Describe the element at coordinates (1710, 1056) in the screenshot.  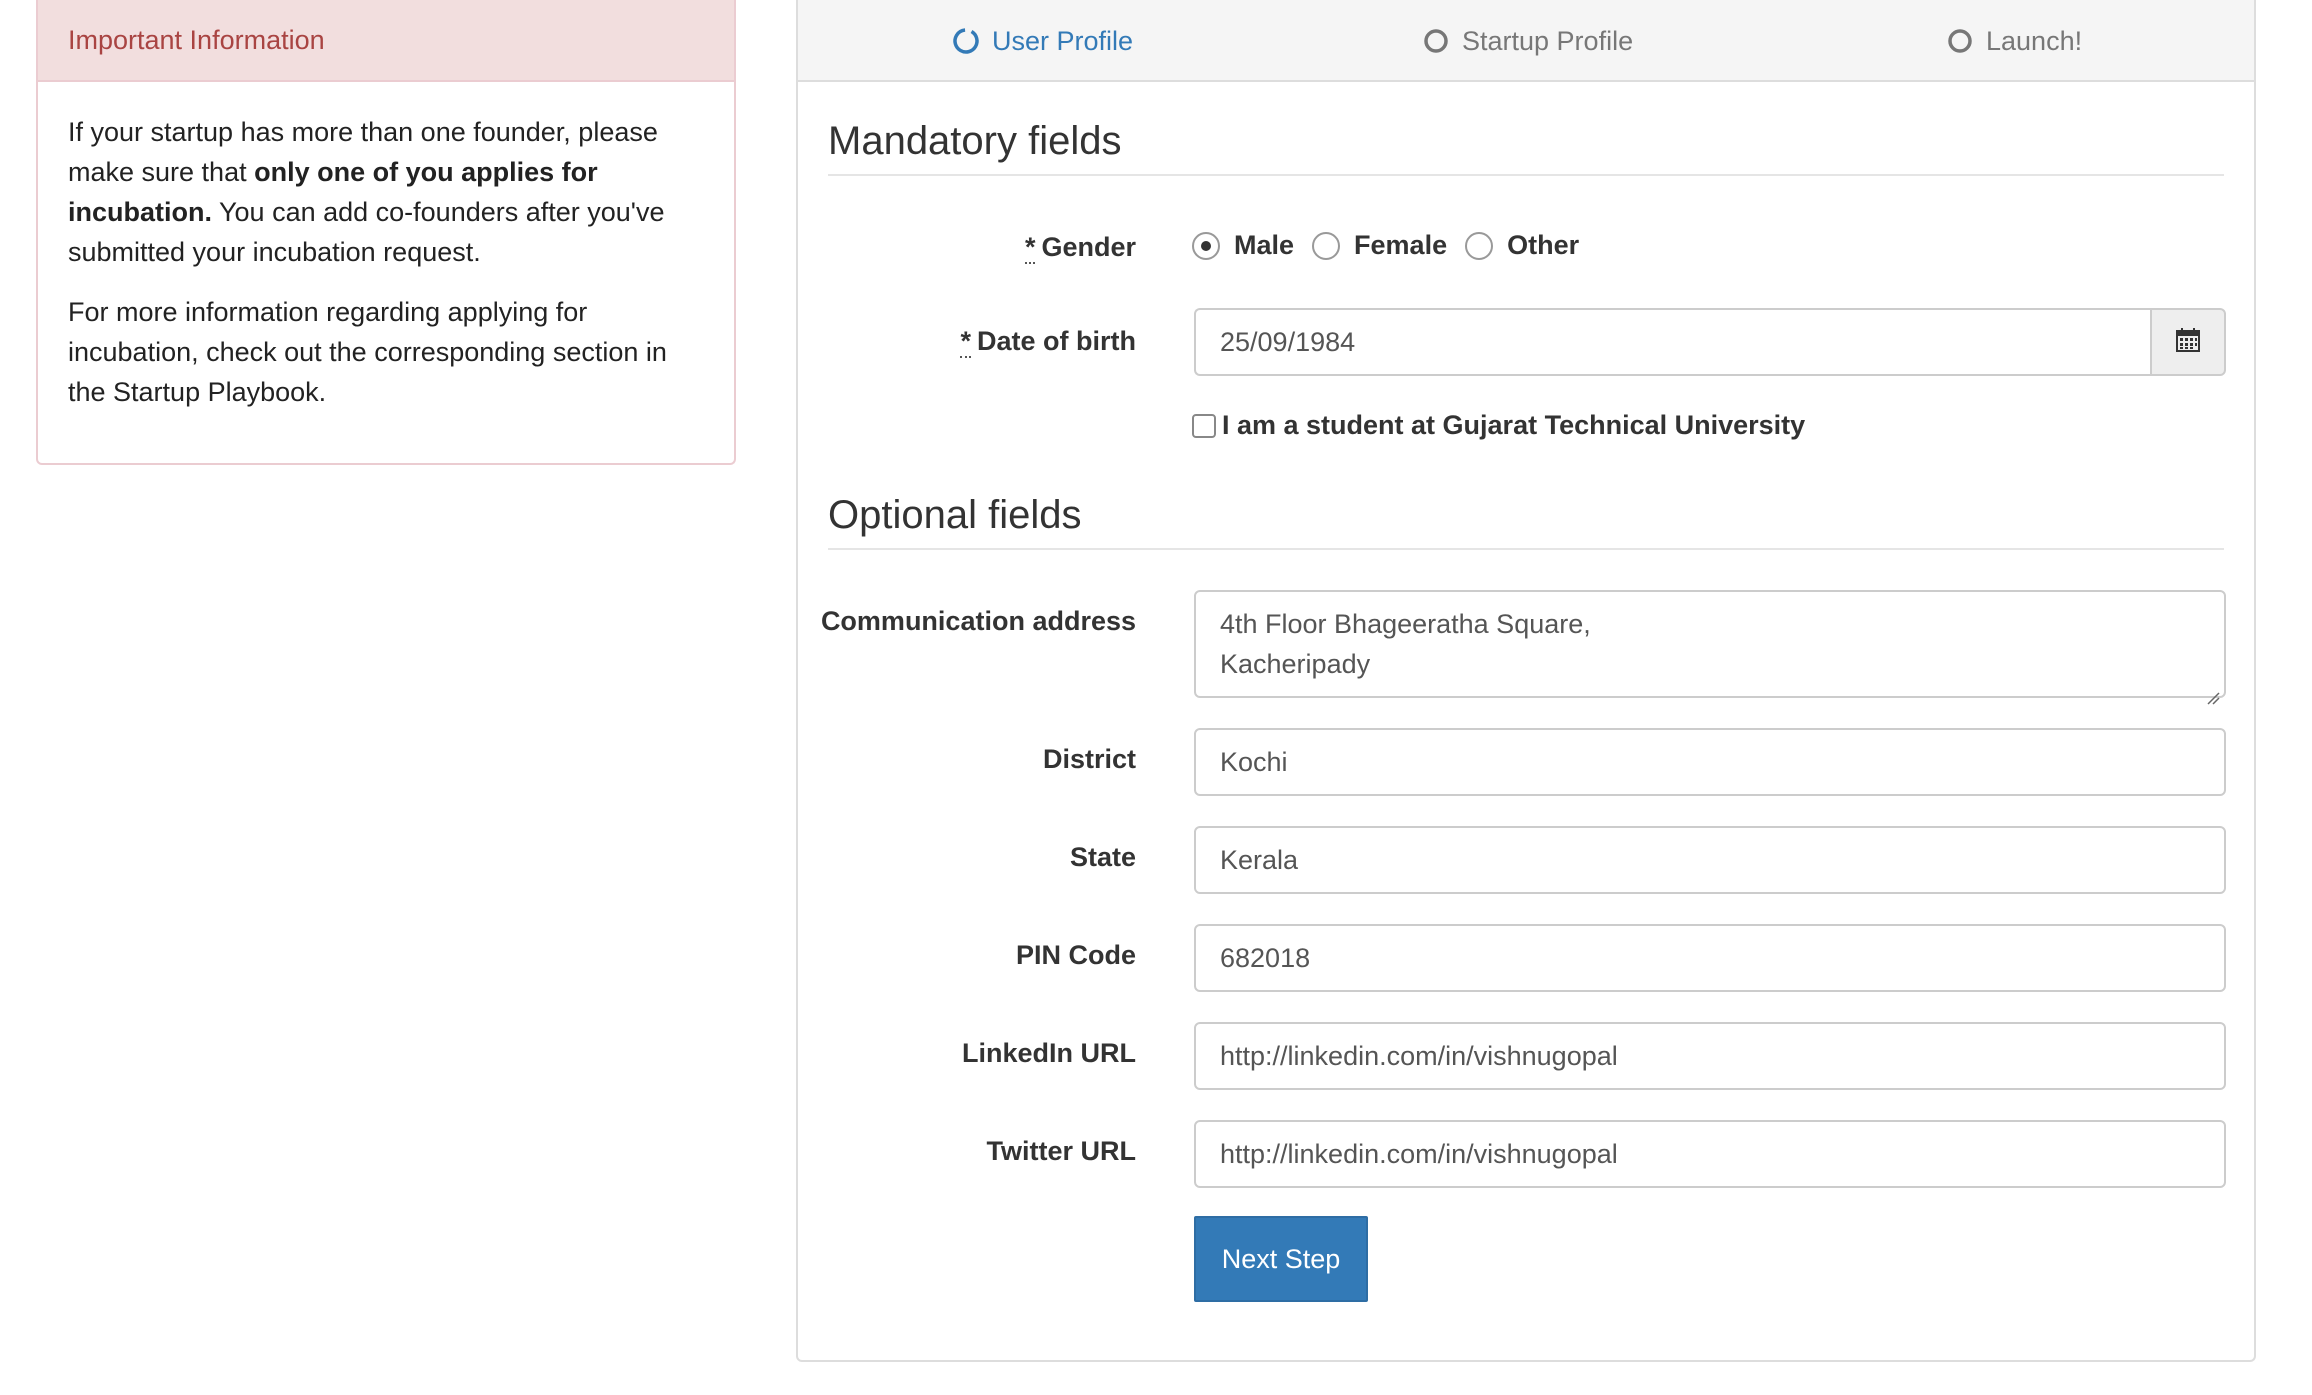
I see `linkedin-url-input: http://linkedin.com/in/vishnugopal` at that location.